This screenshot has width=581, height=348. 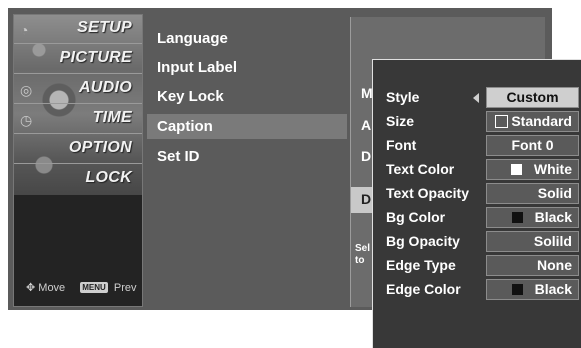 I want to click on text-opacity-value: Solid, so click(x=532, y=193).